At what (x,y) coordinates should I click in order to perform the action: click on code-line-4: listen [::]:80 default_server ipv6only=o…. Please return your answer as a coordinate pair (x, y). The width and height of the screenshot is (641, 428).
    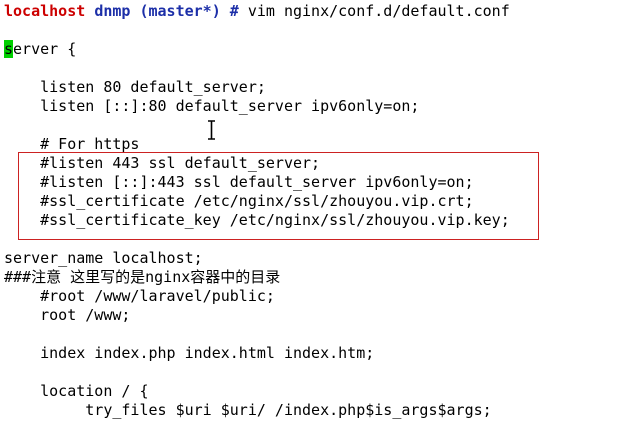
    Looking at the image, I should click on (211, 106).